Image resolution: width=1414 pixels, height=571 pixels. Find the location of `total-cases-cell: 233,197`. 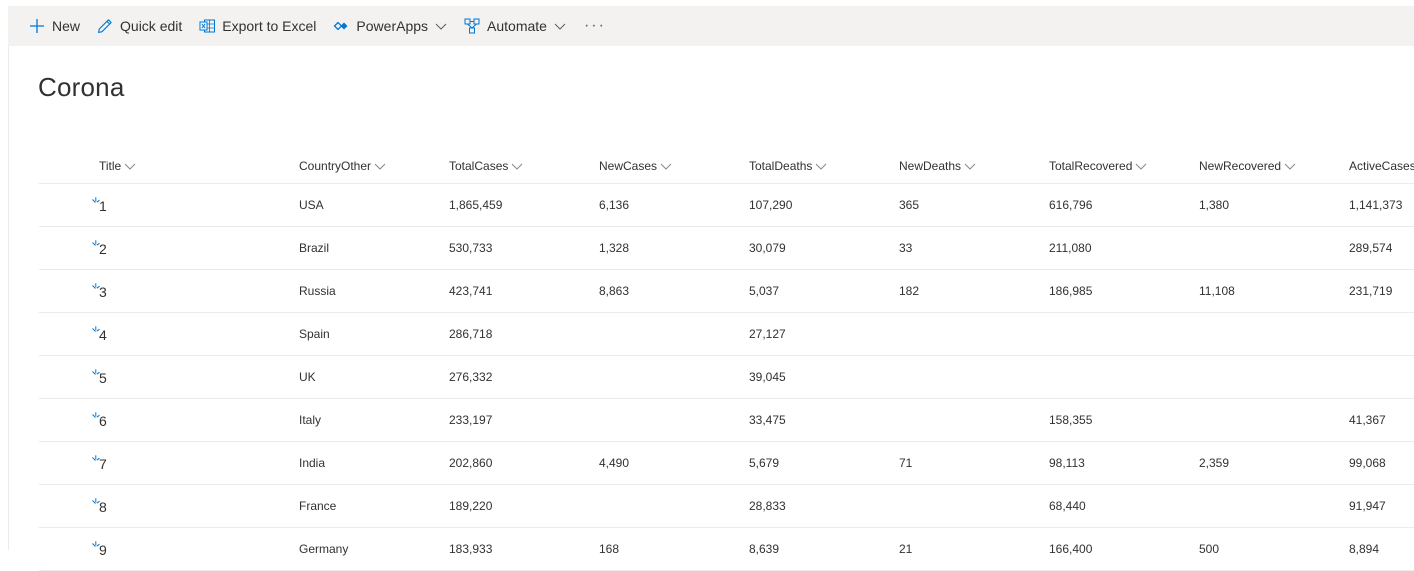

total-cases-cell: 233,197 is located at coordinates (471, 420).